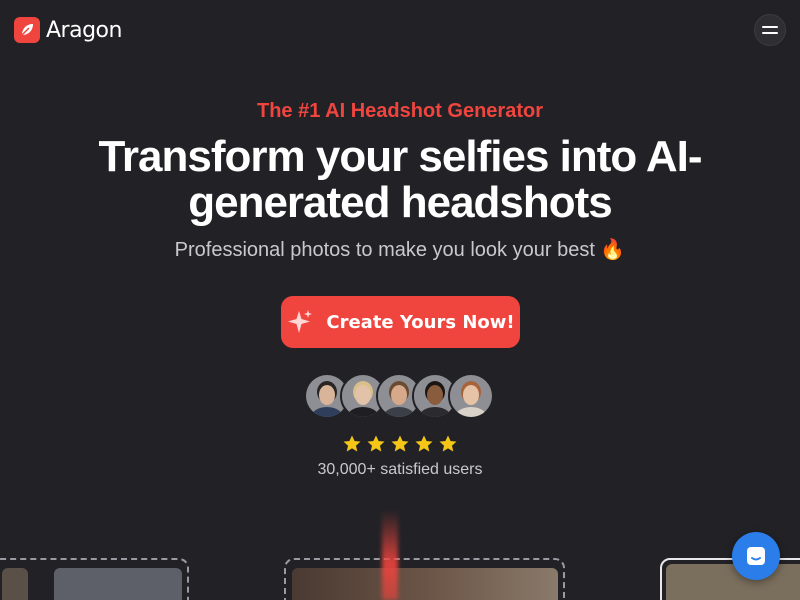  Describe the element at coordinates (399, 396) in the screenshot. I see `user-avatars` at that location.